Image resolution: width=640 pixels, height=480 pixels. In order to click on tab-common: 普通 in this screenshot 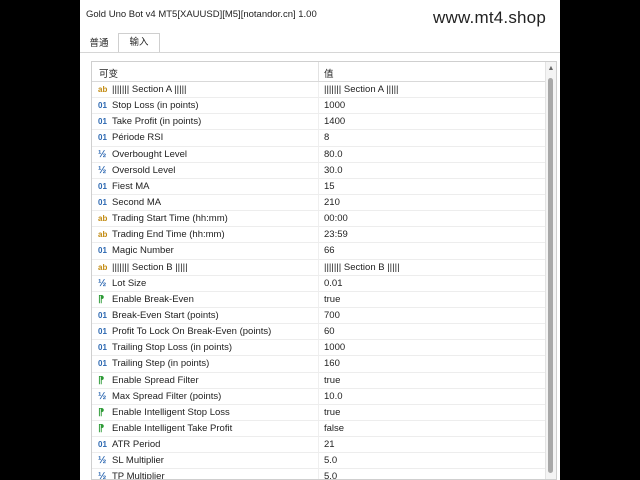, I will do `click(99, 43)`.